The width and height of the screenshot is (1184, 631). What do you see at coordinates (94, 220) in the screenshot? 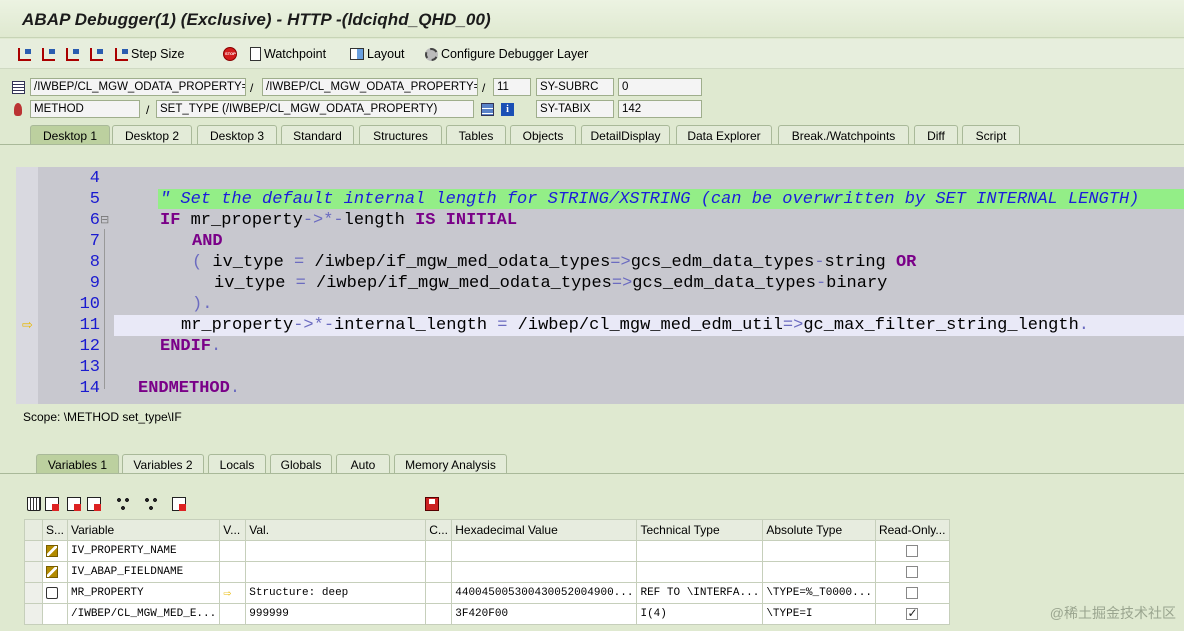
I see `line-number: 6` at bounding box center [94, 220].